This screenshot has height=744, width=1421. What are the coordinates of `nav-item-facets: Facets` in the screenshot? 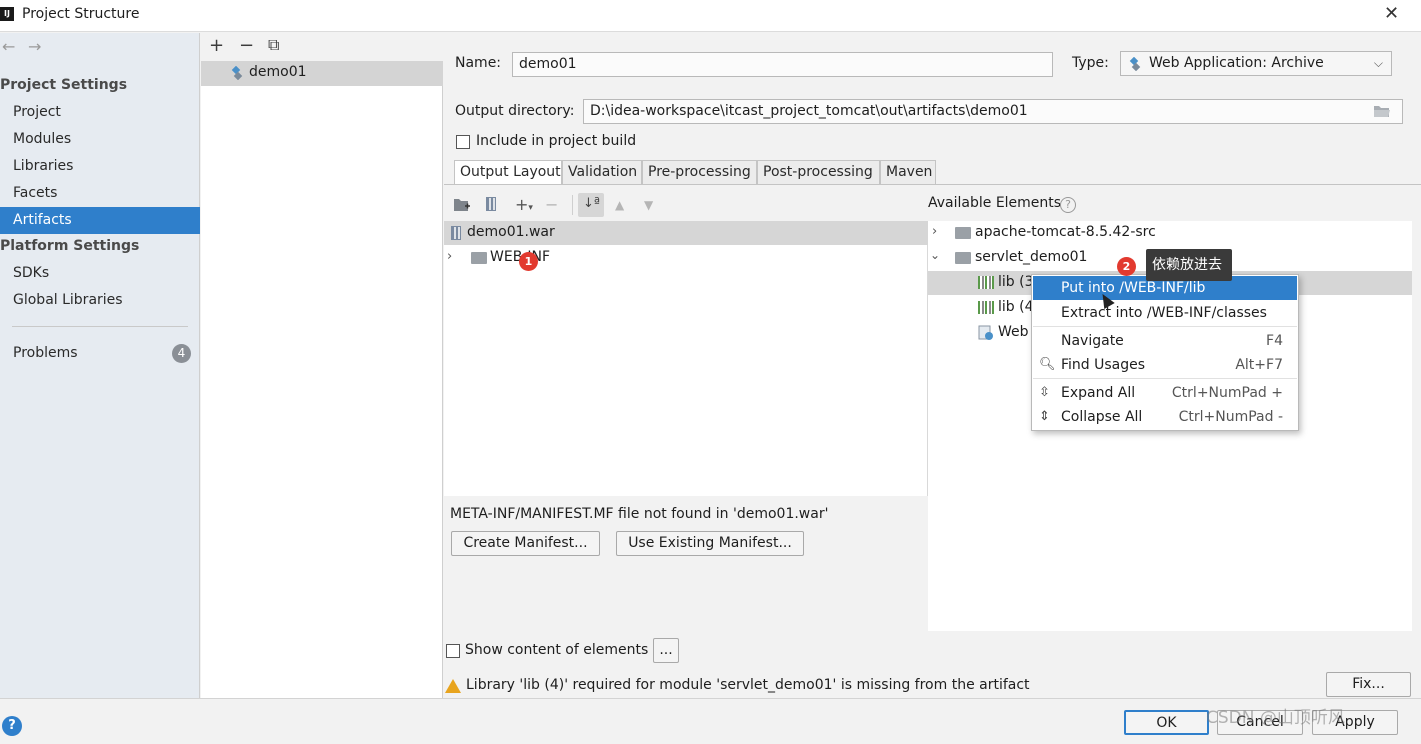 It's located at (100, 193).